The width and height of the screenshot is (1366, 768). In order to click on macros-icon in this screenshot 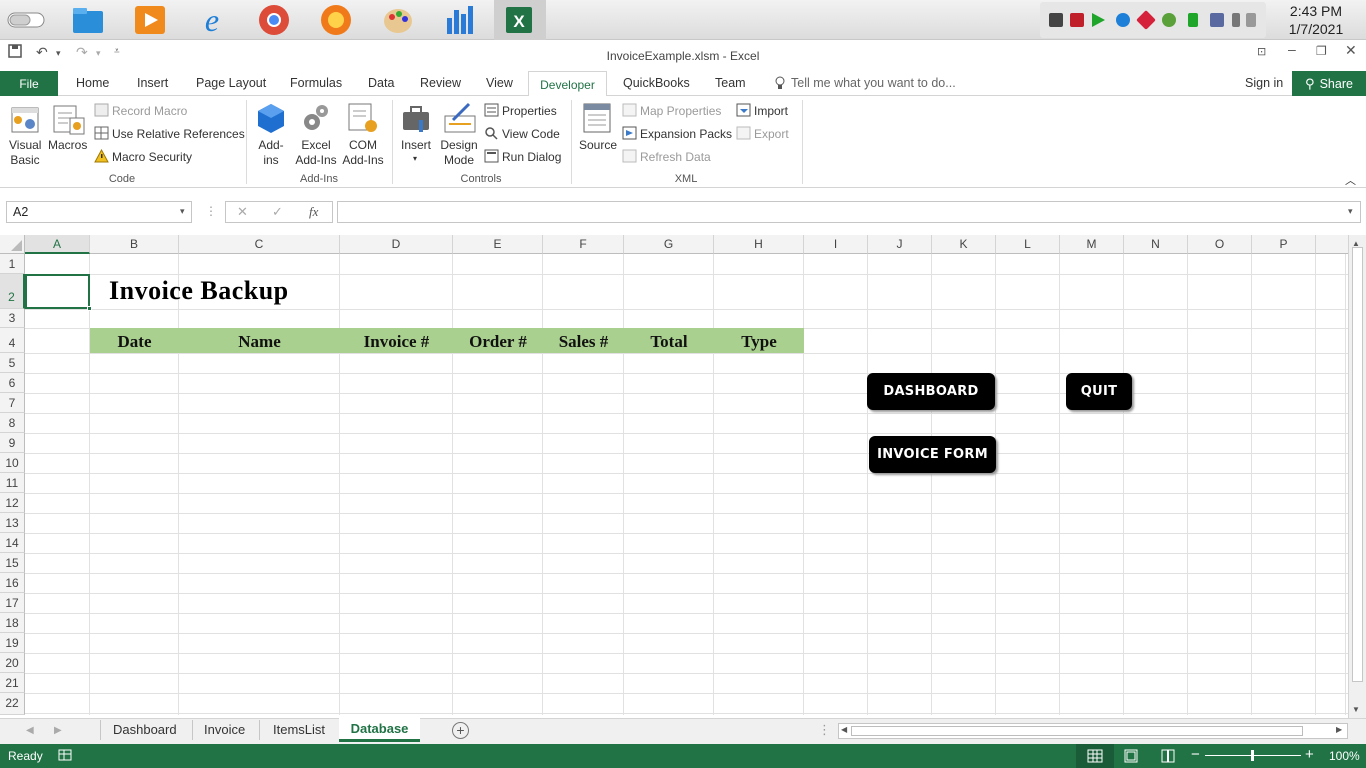, I will do `click(69, 120)`.